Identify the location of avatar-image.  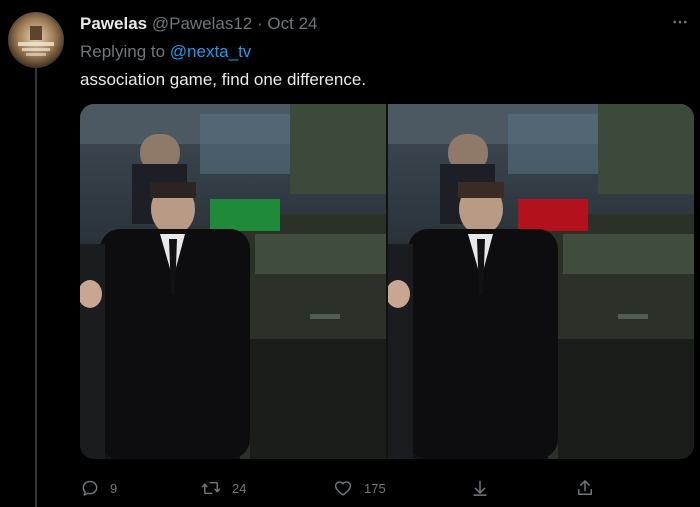
(36, 40).